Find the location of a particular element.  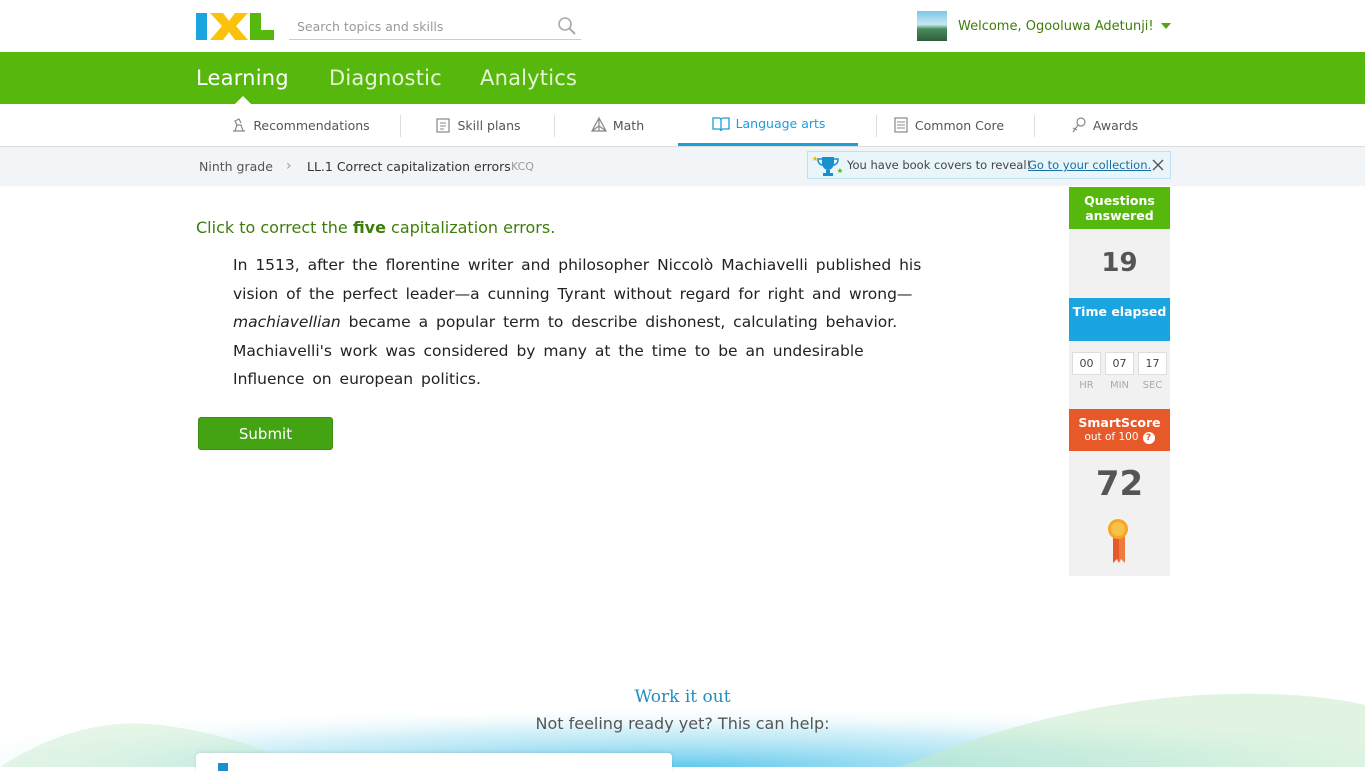

top-header: Welcome, Ogooluwa Adetunji! is located at coordinates (682, 26).